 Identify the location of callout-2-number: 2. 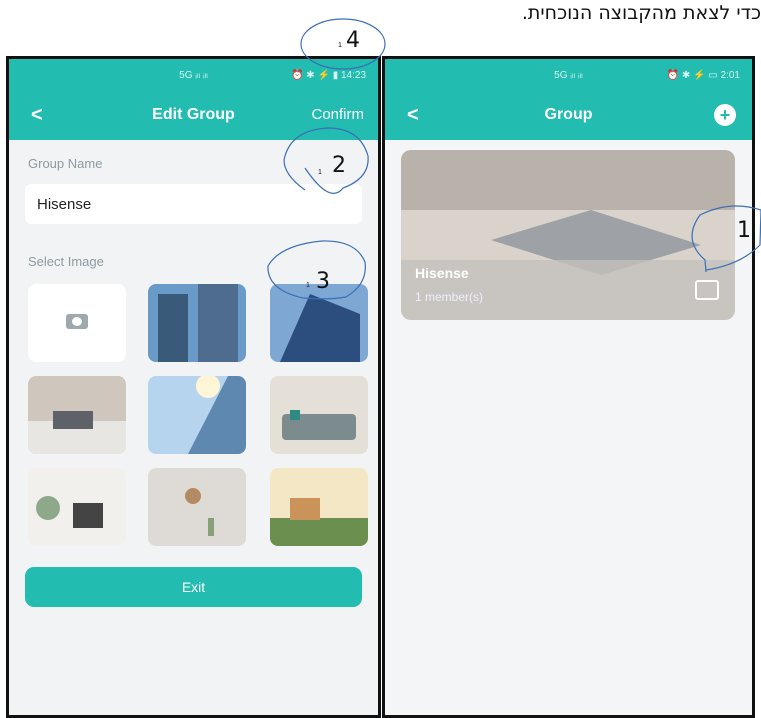
(339, 165).